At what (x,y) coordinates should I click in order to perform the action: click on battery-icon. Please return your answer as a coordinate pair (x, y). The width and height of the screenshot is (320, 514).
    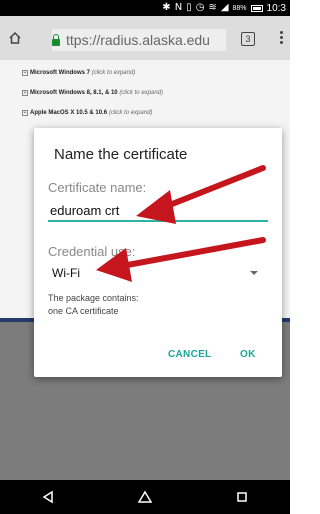
    Looking at the image, I should click on (256, 8).